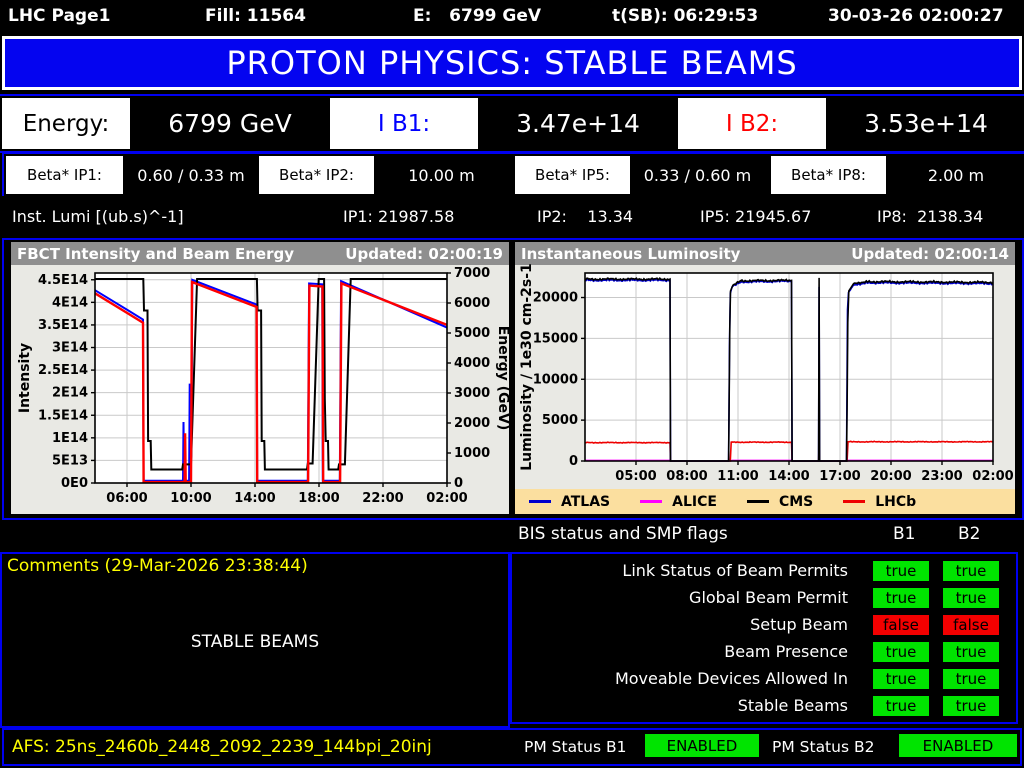 This screenshot has width=1024, height=768. What do you see at coordinates (316, 175) in the screenshot?
I see `beta-ip2-label: Beta* IP2:` at bounding box center [316, 175].